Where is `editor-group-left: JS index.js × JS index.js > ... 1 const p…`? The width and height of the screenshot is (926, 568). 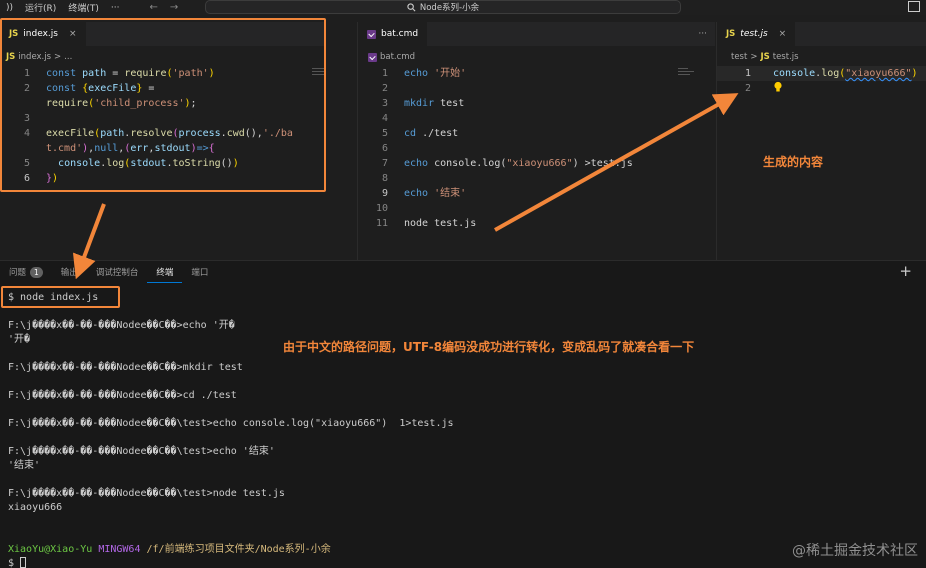 editor-group-left: JS index.js × JS index.js > ... 1 const p… is located at coordinates (162, 141).